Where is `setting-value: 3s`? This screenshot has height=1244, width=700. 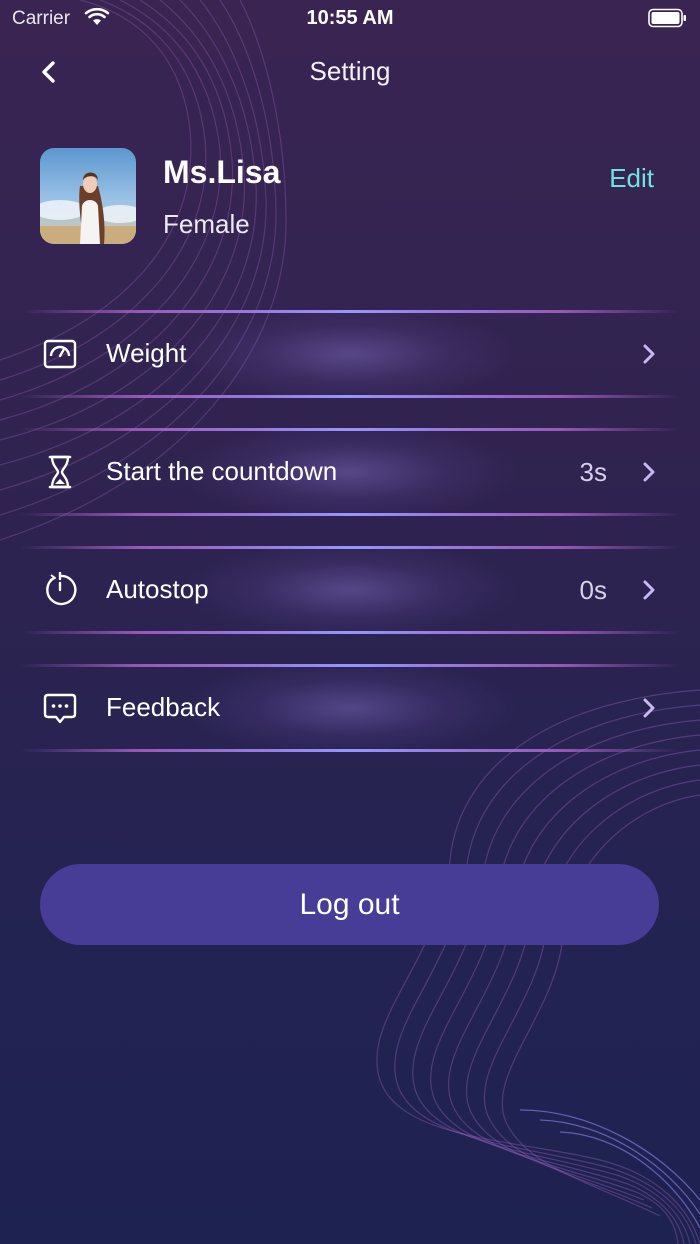 setting-value: 3s is located at coordinates (593, 472).